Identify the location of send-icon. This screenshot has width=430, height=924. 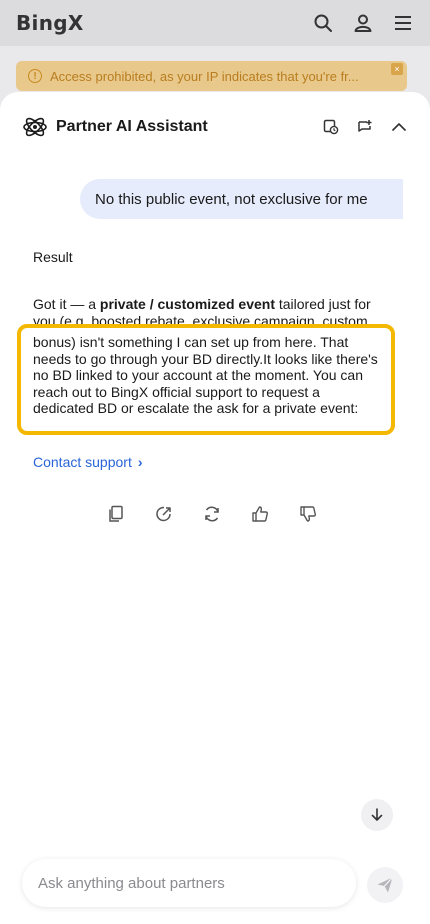
(385, 885).